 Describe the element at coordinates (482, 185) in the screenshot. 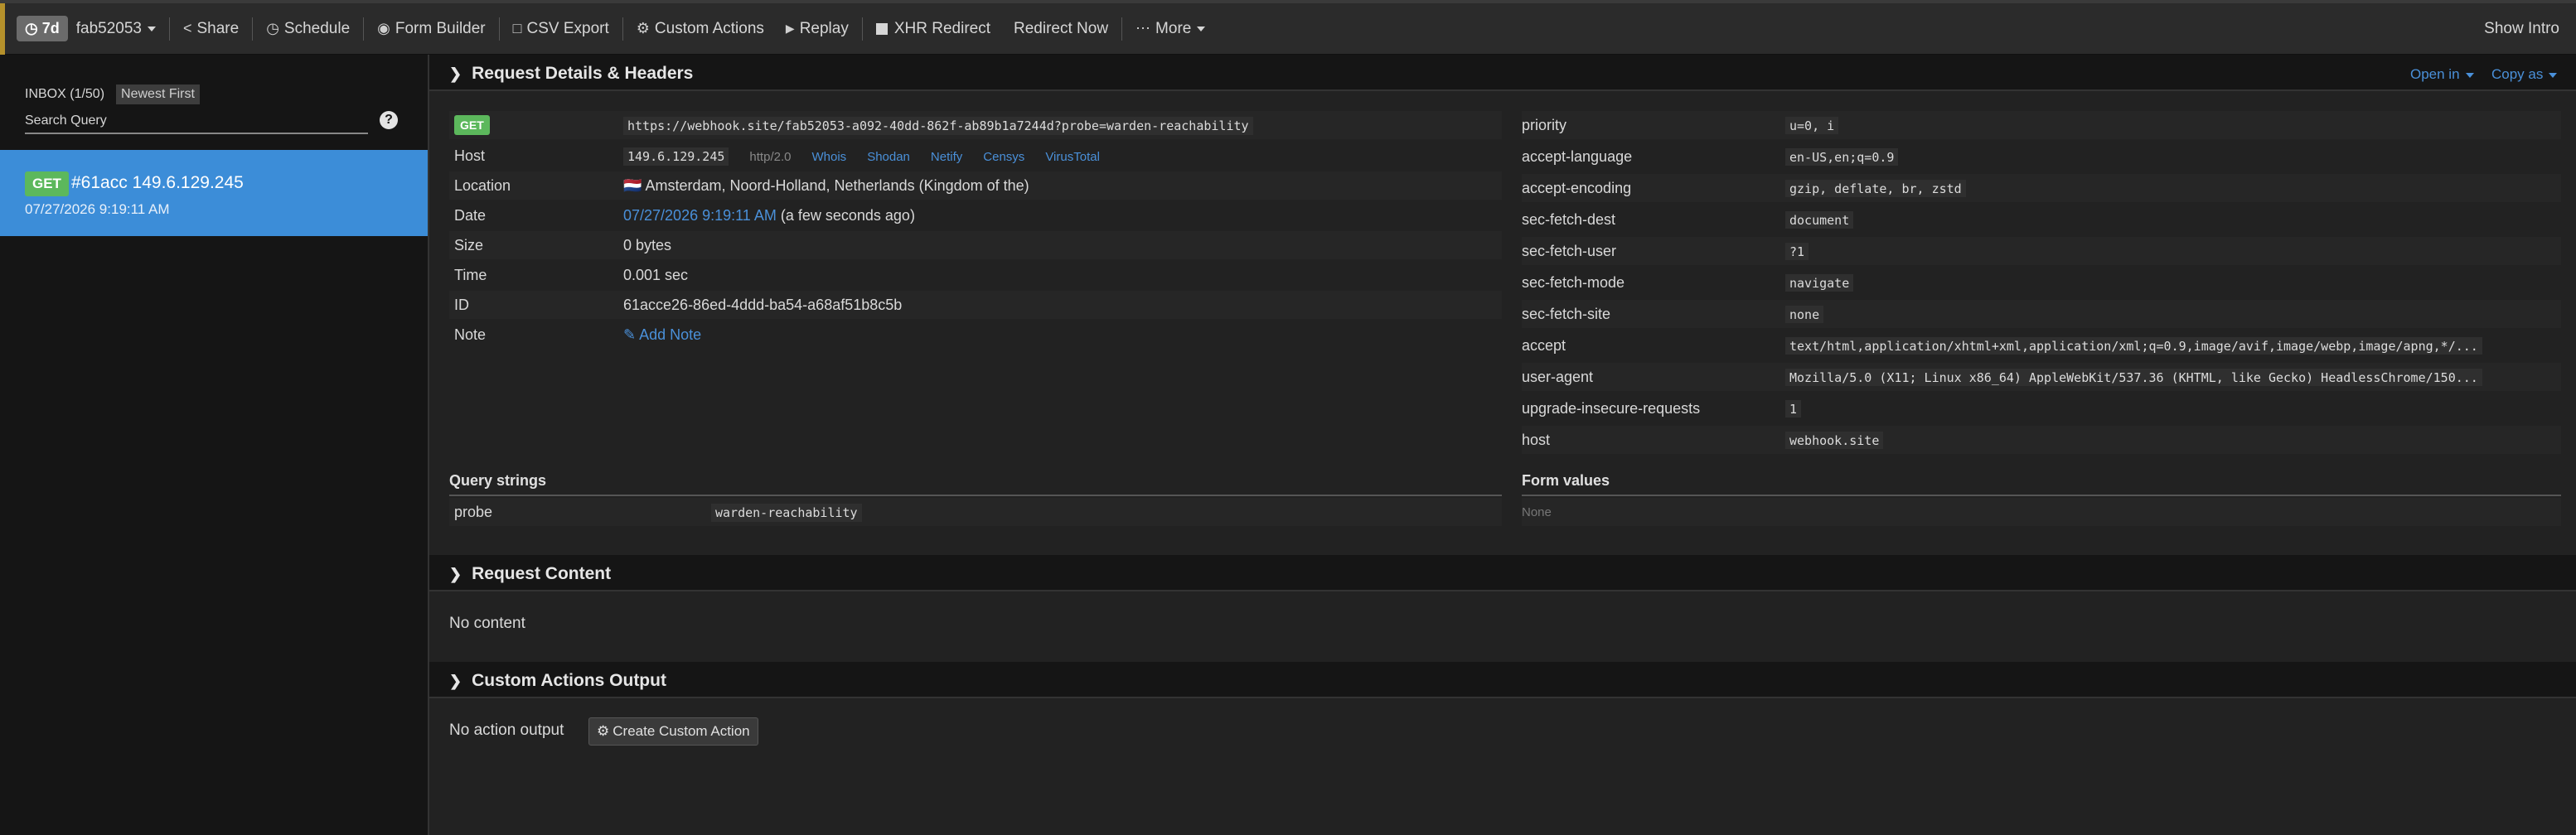

I see `location-label: Location` at that location.